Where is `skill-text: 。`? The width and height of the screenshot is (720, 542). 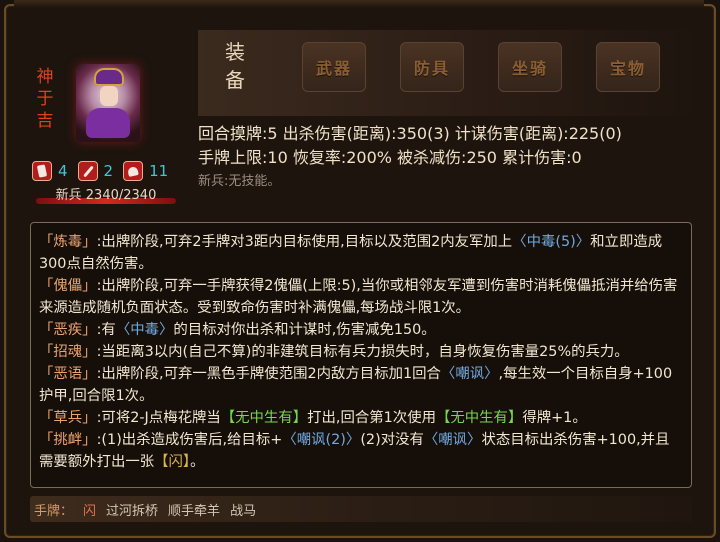
skill-text: 。 is located at coordinates (197, 462).